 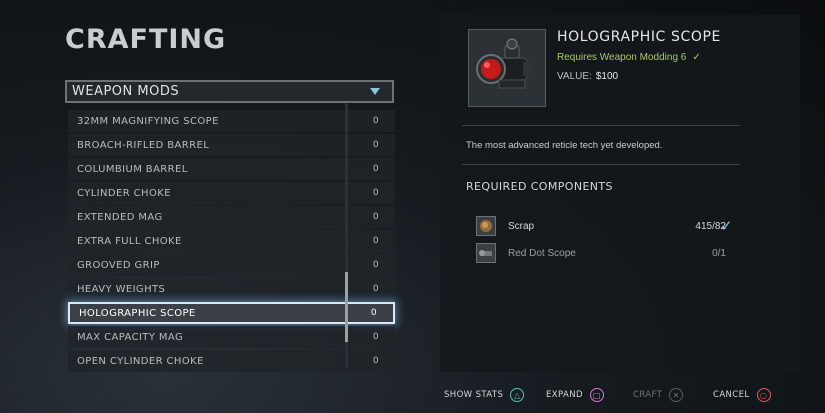 I want to click on item-name: OPEN CYLINDER CHOKE, so click(x=140, y=361).